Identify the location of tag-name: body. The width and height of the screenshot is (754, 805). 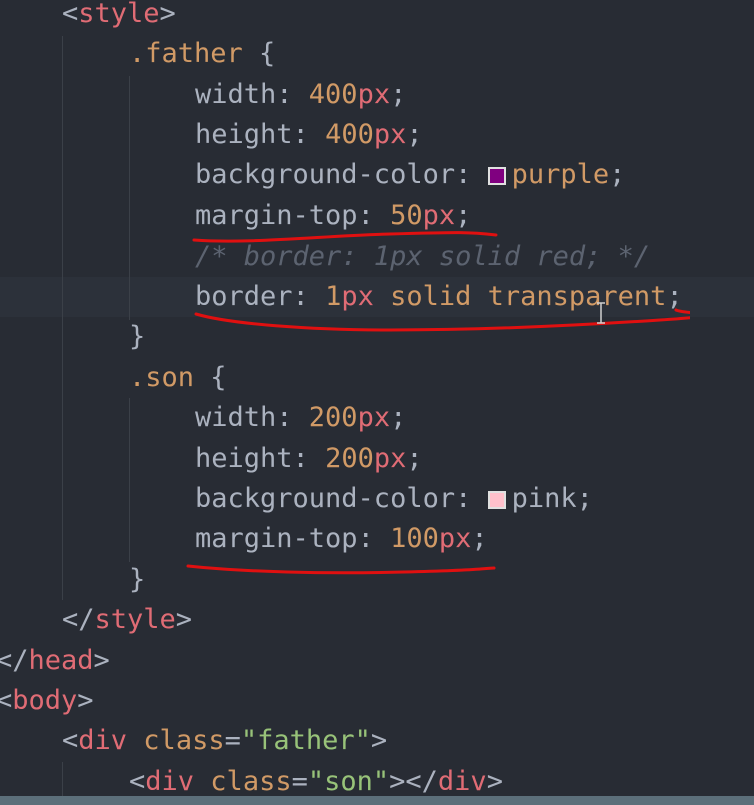
(45, 700).